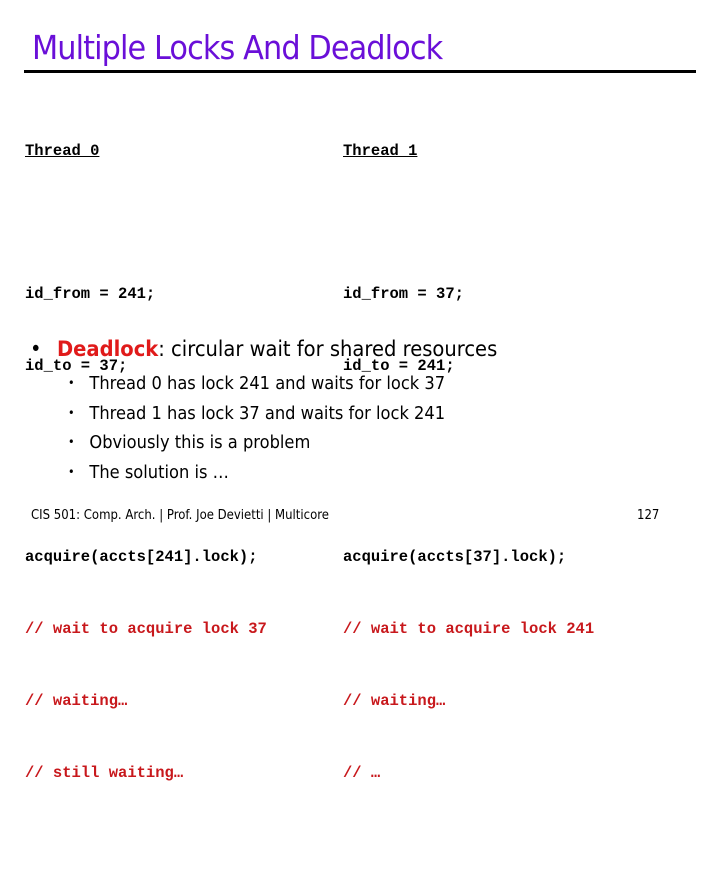 This screenshot has width=720, height=881. I want to click on sub-bullet: • Obviously this is a problem, so click(284, 443).